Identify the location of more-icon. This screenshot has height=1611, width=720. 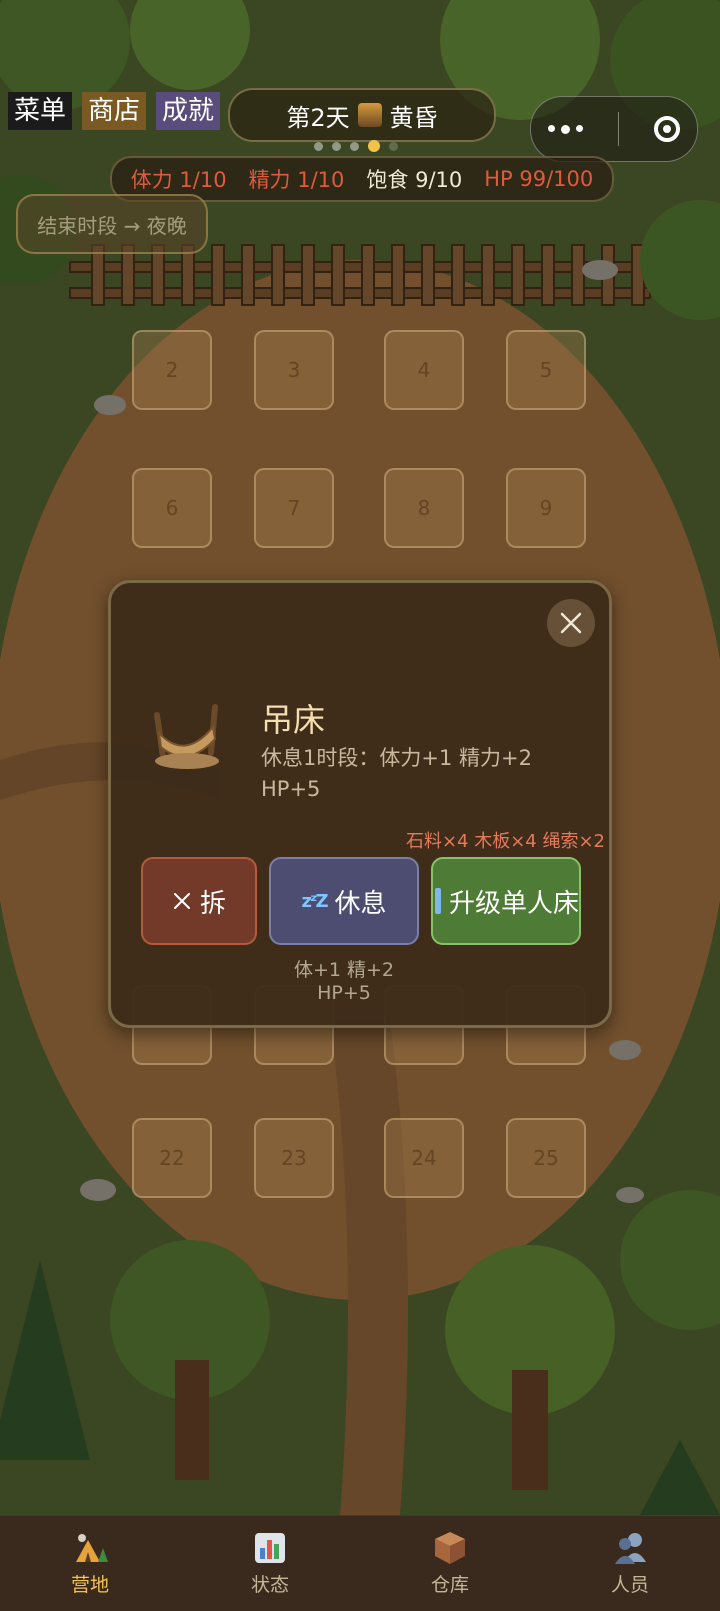
(566, 129).